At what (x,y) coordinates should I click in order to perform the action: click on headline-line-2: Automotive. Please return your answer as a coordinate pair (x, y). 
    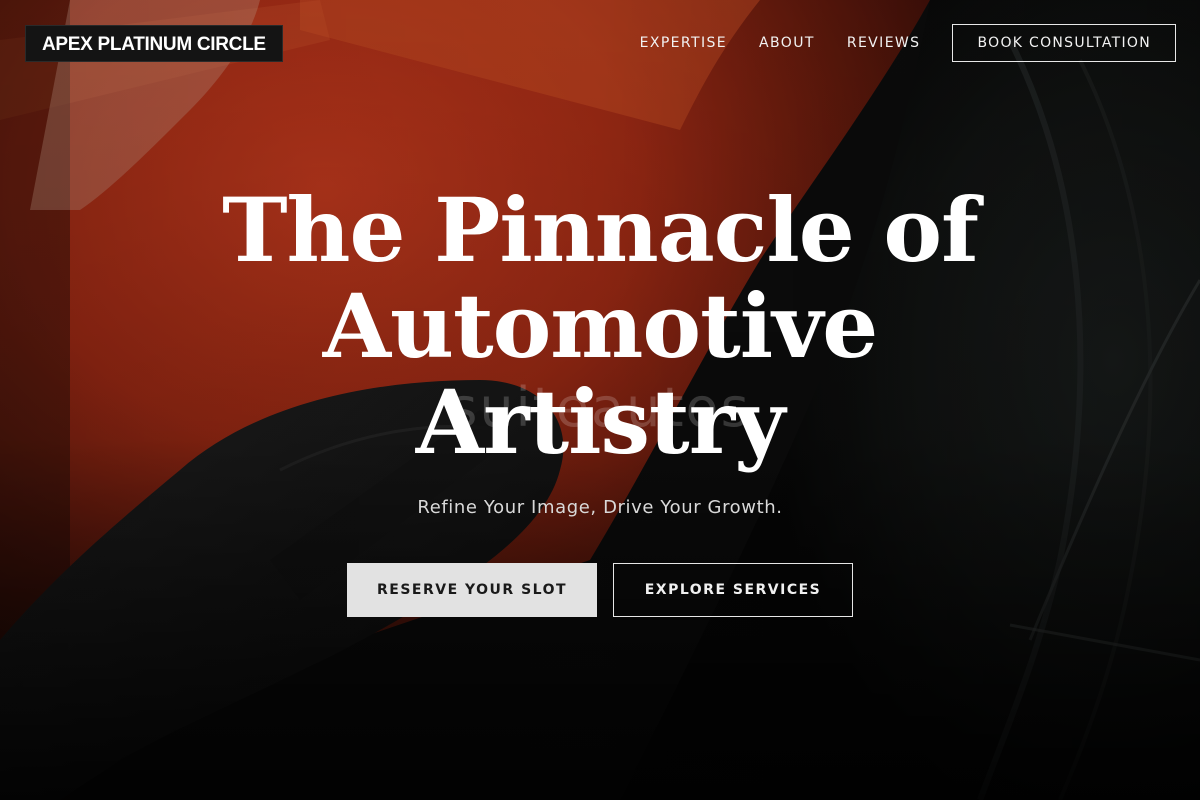
    Looking at the image, I should click on (600, 326).